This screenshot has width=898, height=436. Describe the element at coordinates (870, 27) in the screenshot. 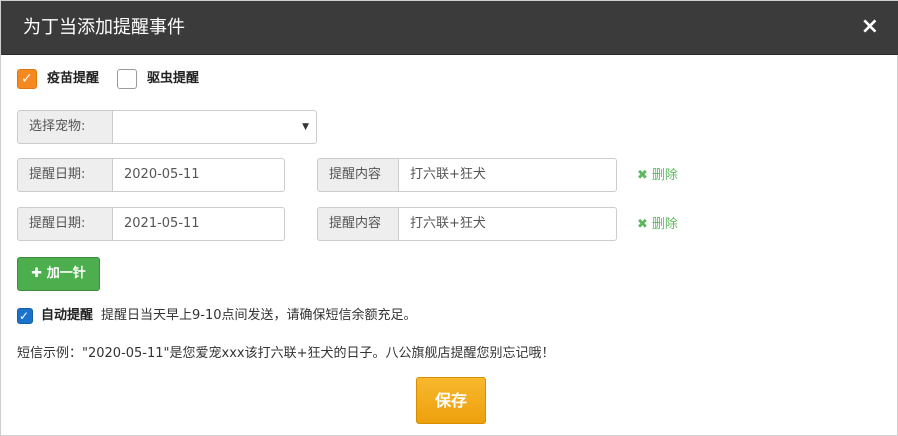

I see `close-icon: ×` at that location.